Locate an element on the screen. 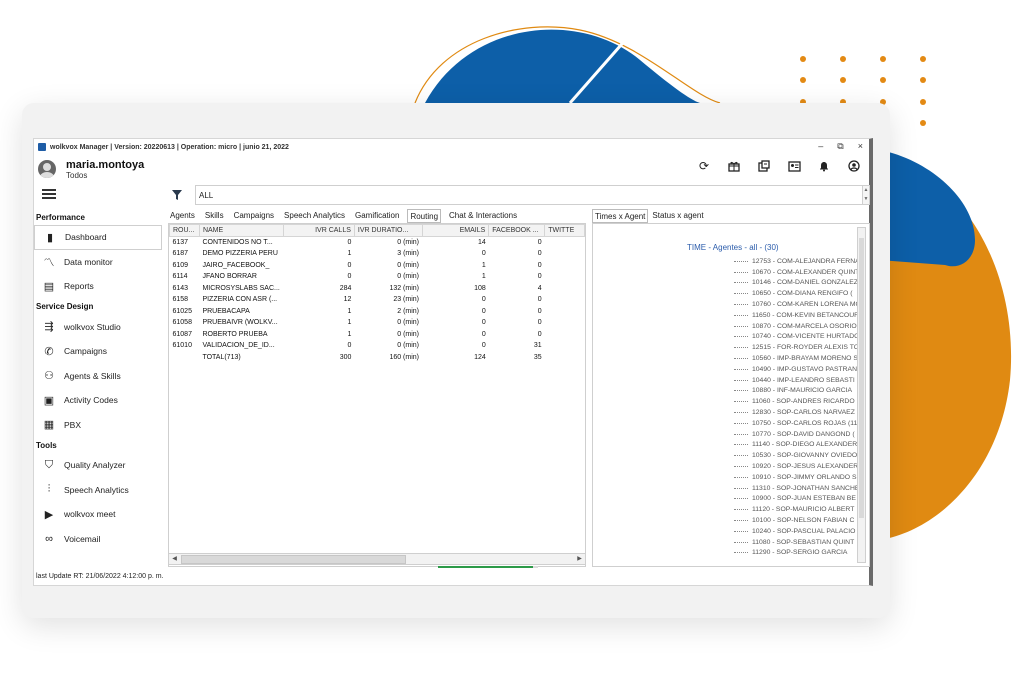 The image size is (1024, 683). column-header-ivr-calls: IVR CALLS is located at coordinates (318, 230).